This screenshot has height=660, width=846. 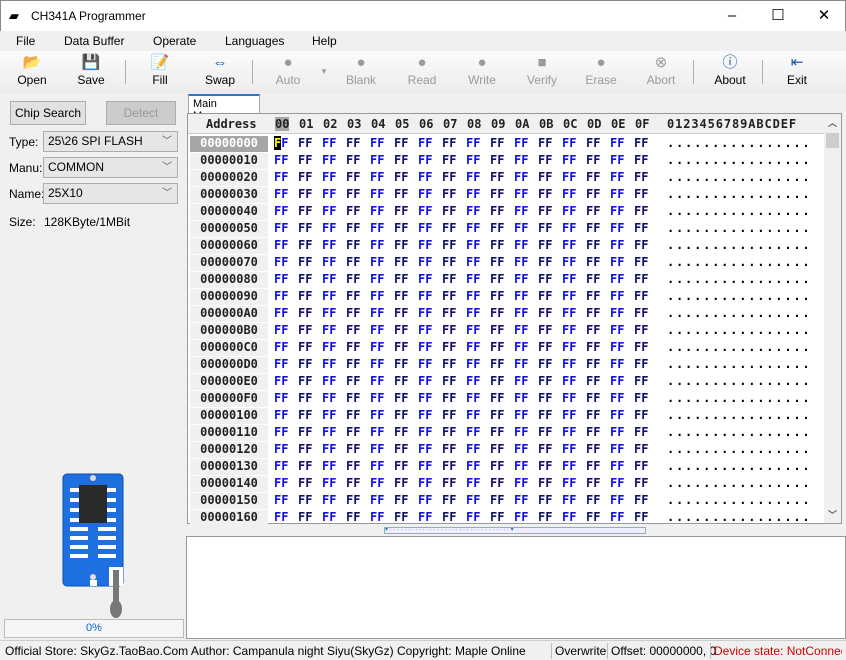 I want to click on auto-button: ● Auto, so click(x=288, y=72).